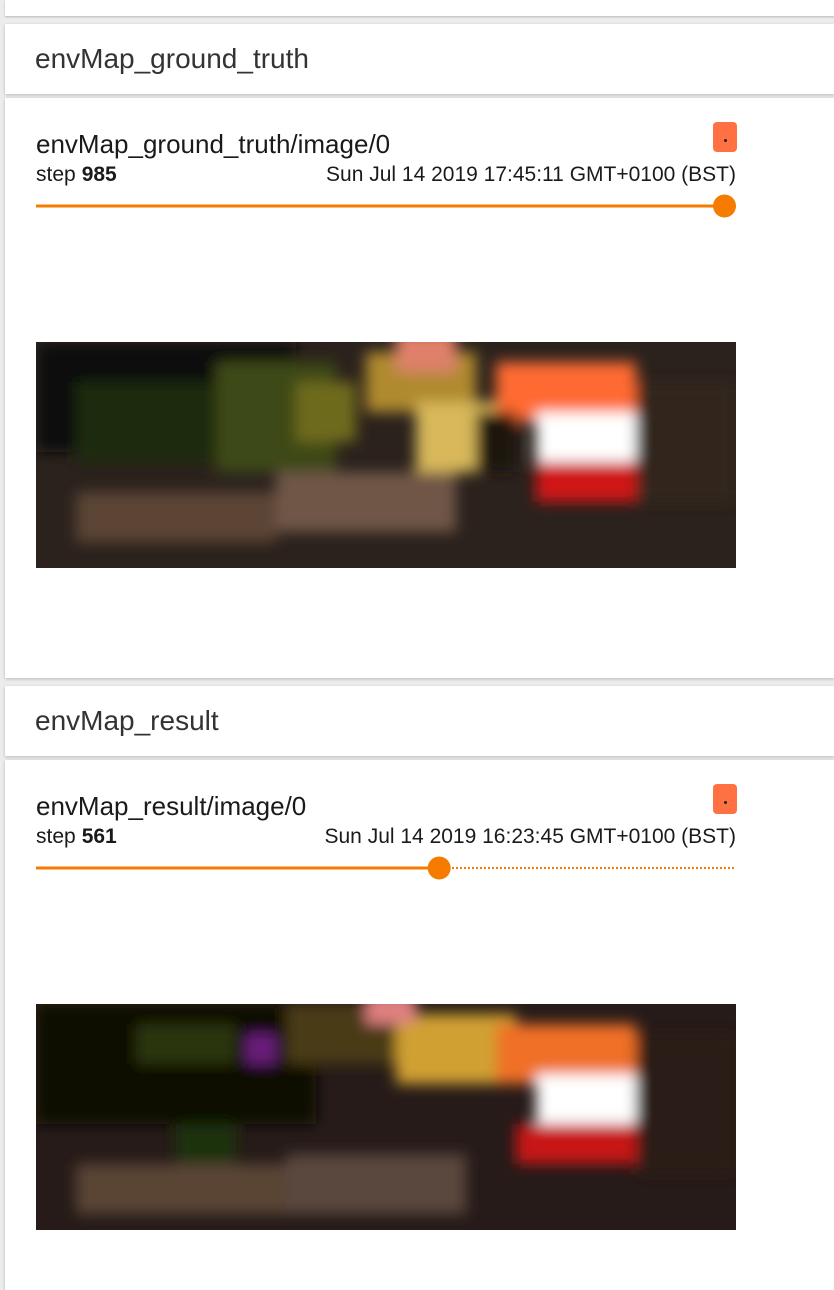 This screenshot has height=1290, width=834. Describe the element at coordinates (171, 806) in the screenshot. I see `card-title: envMap_result/image/0` at that location.